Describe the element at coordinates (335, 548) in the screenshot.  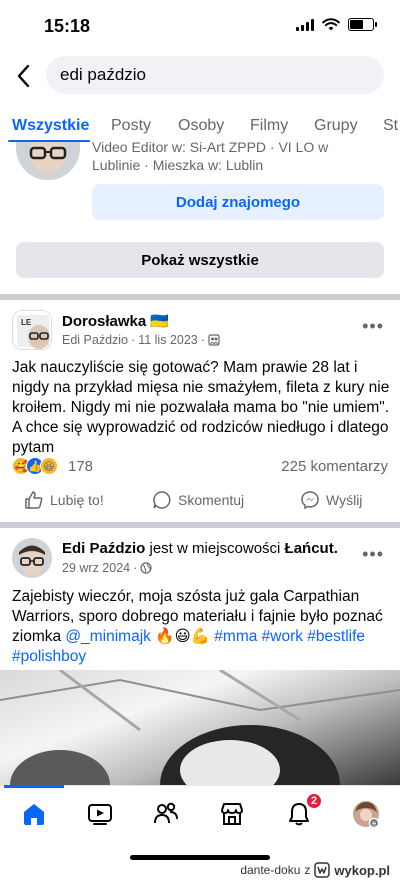
I see `title-period: .` at that location.